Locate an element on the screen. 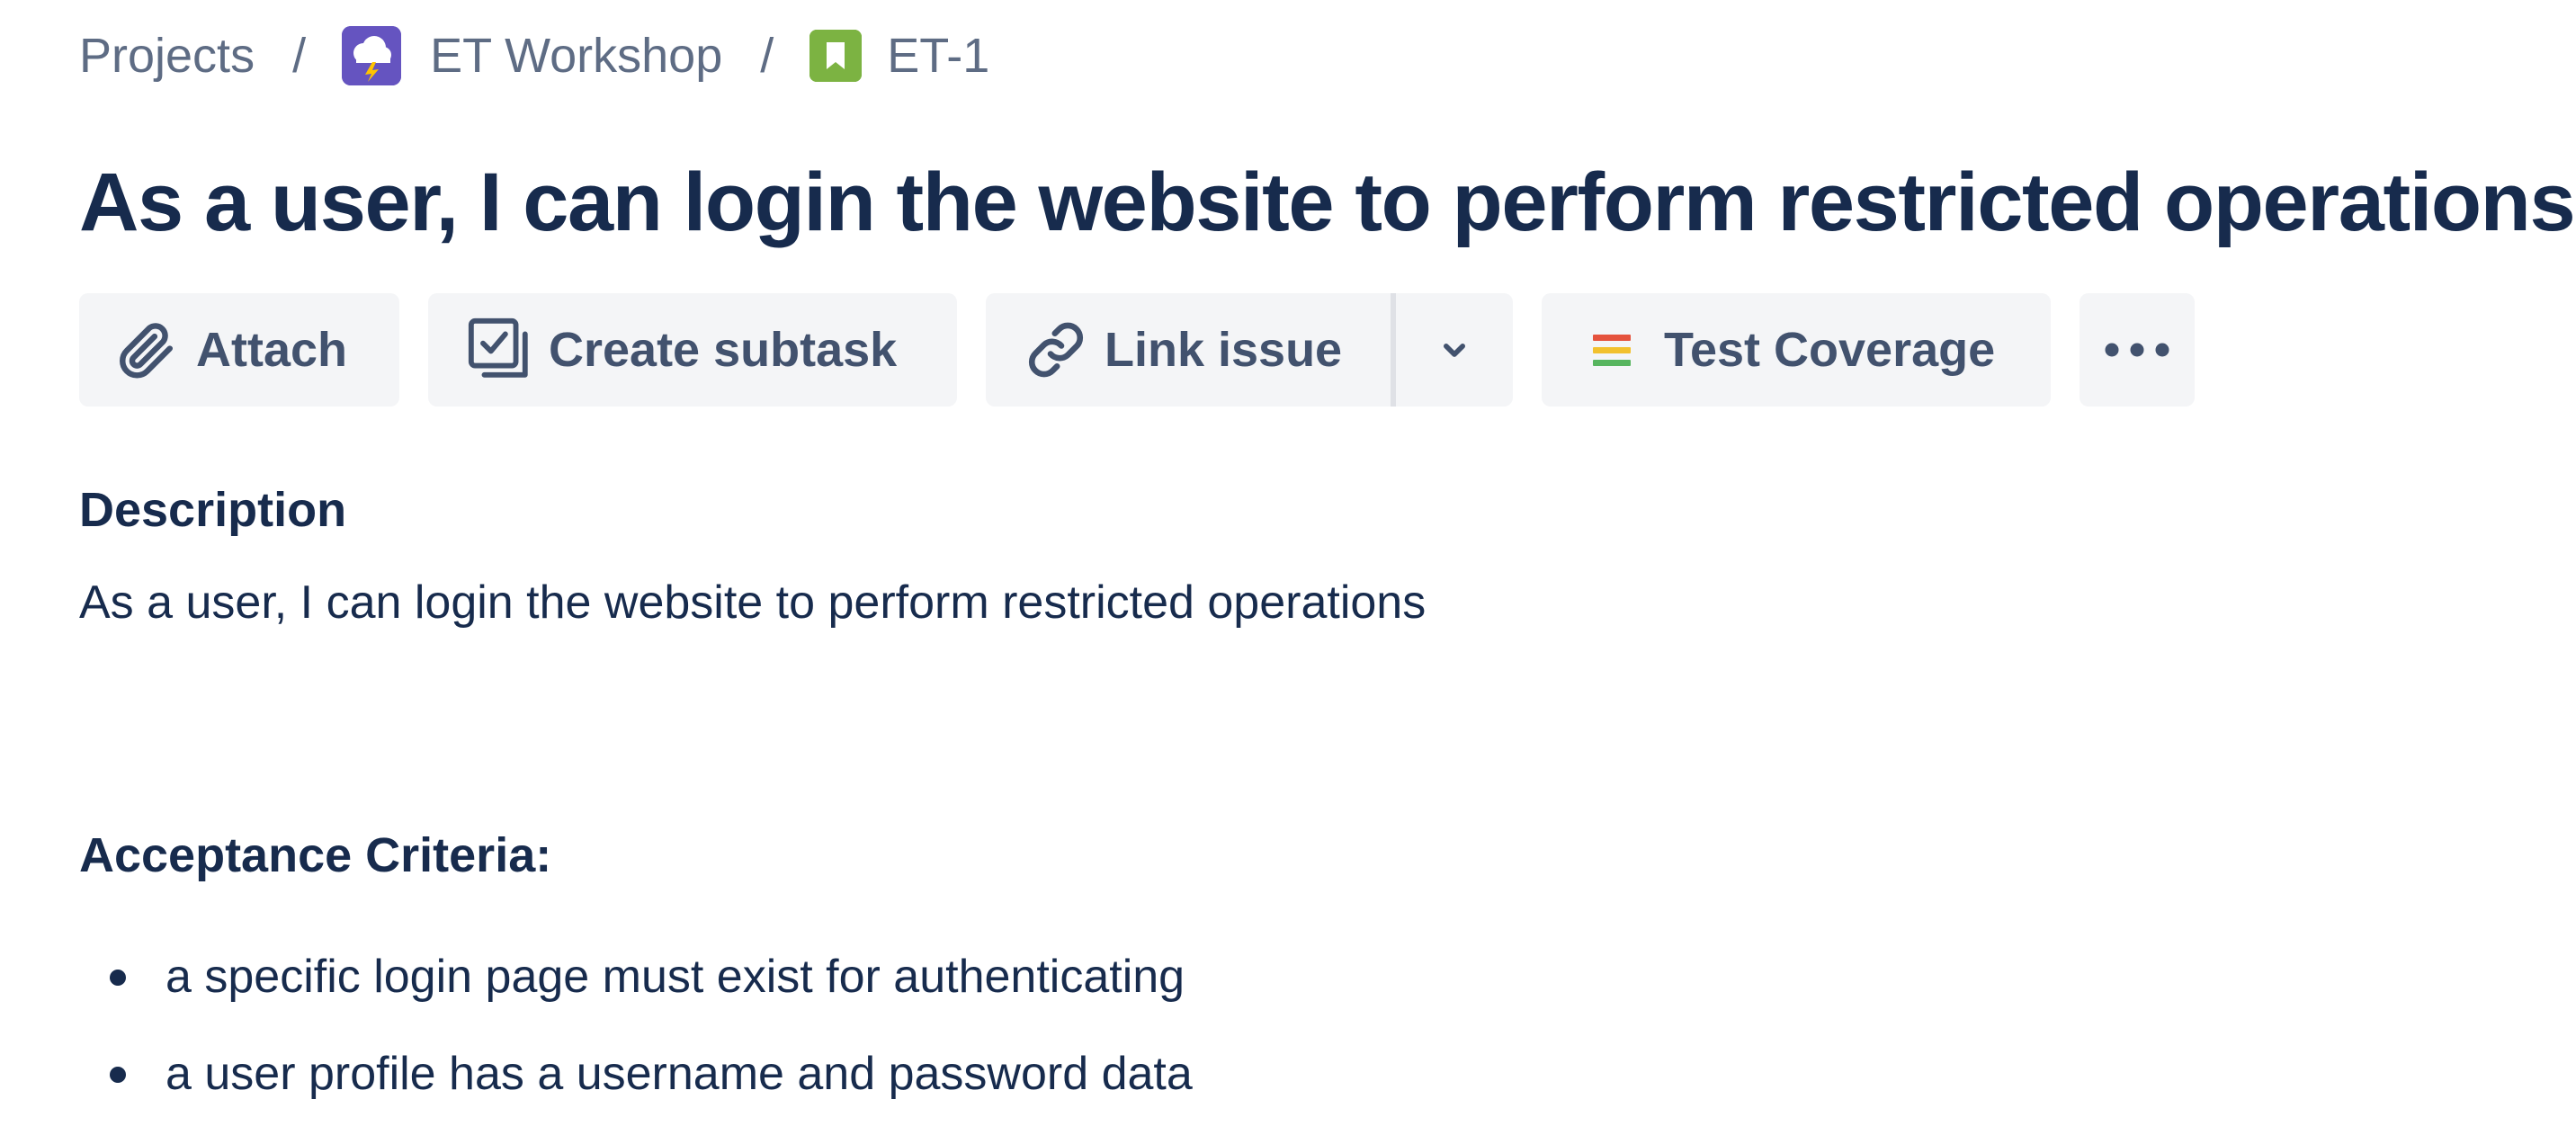 The height and width of the screenshot is (1144, 2576). link-chain-icon is located at coordinates (1056, 349).